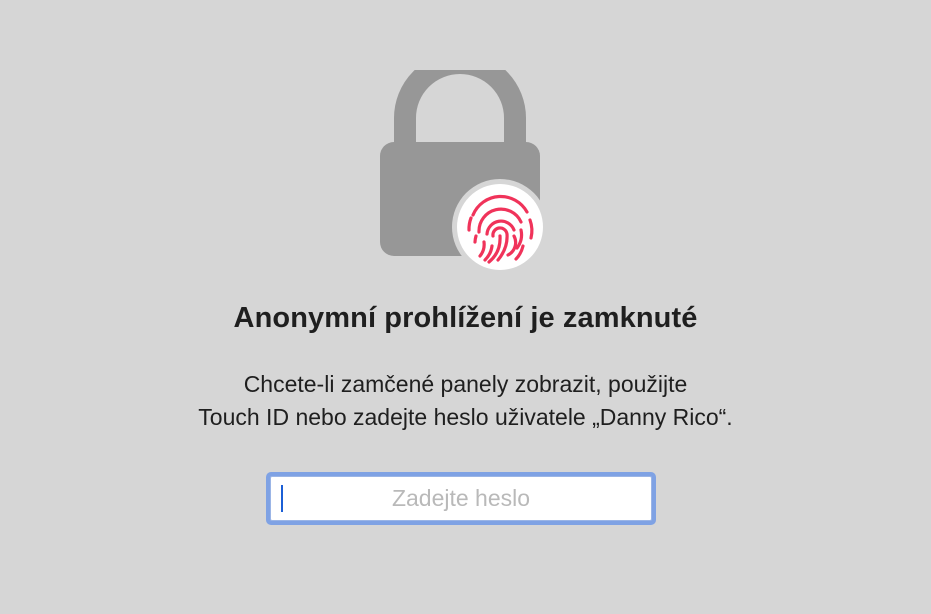 The image size is (931, 614). What do you see at coordinates (464, 172) in the screenshot?
I see `padlock-icon` at bounding box center [464, 172].